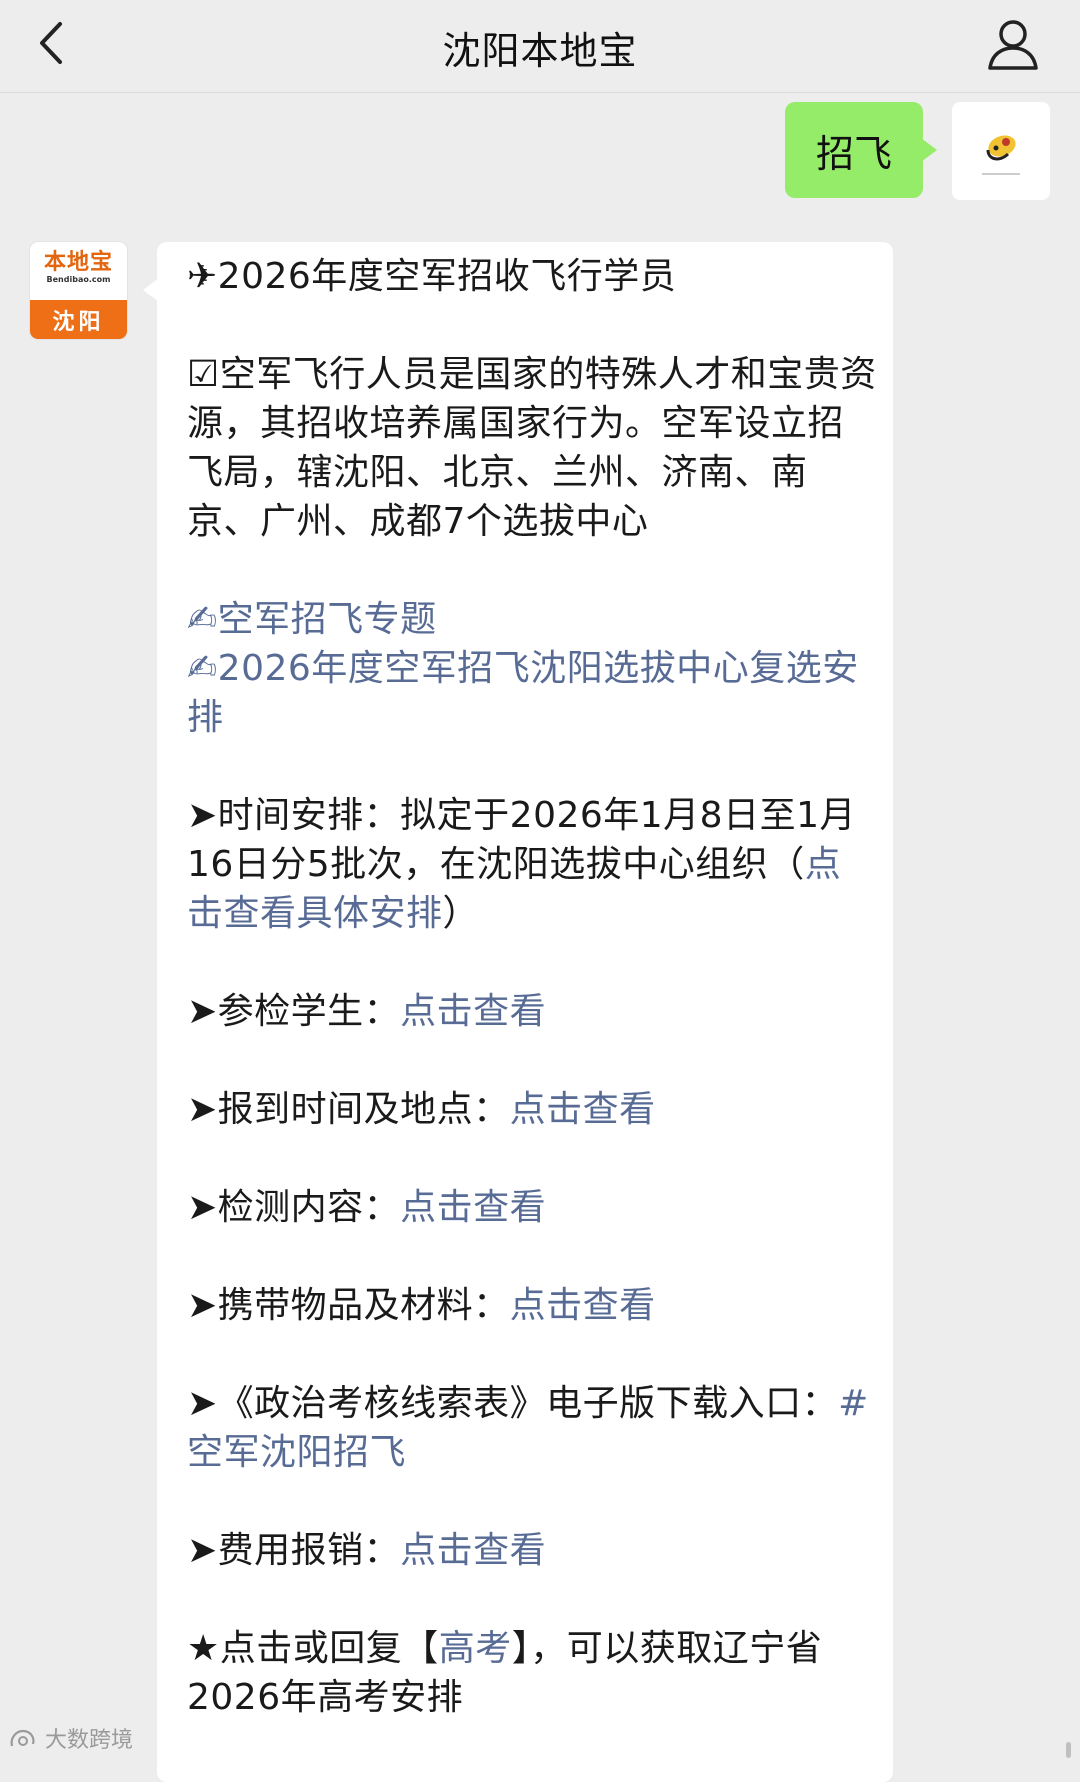 The image size is (1080, 1782). Describe the element at coordinates (312, 619) in the screenshot. I see `link-topic: ✍空军招飞专题` at that location.